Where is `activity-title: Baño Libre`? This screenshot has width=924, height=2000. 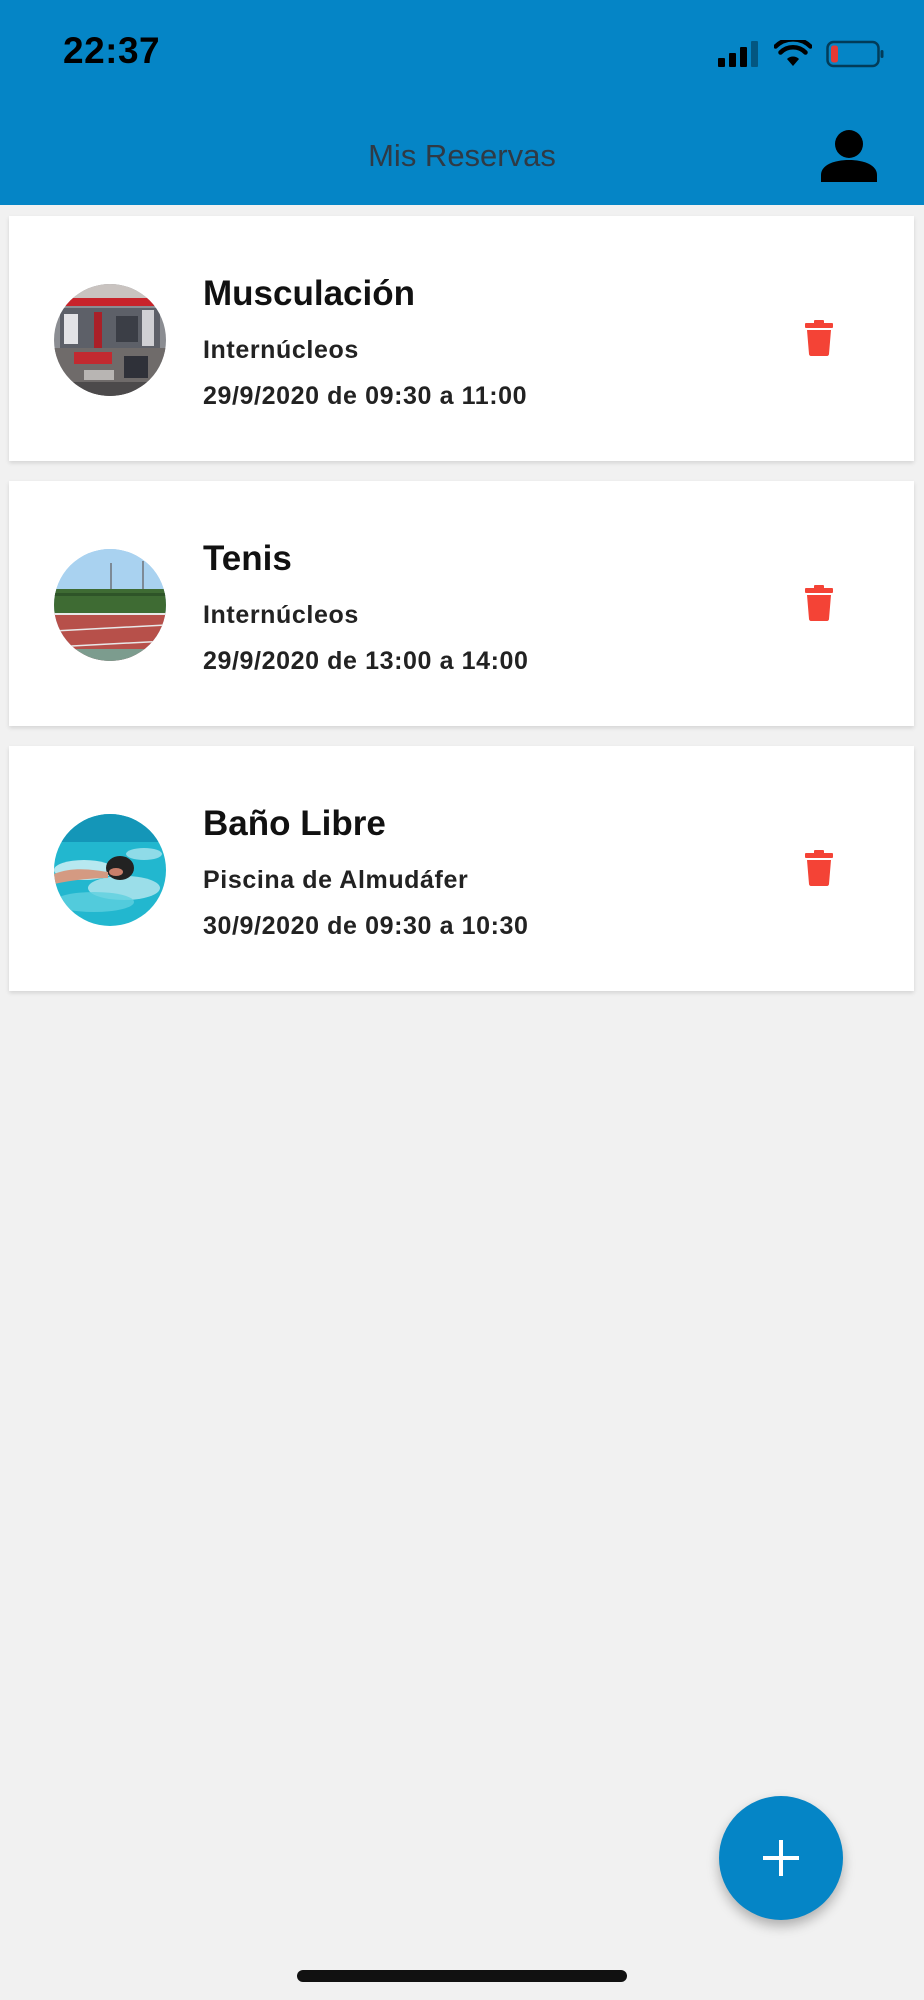
activity-title: Baño Libre is located at coordinates (294, 823).